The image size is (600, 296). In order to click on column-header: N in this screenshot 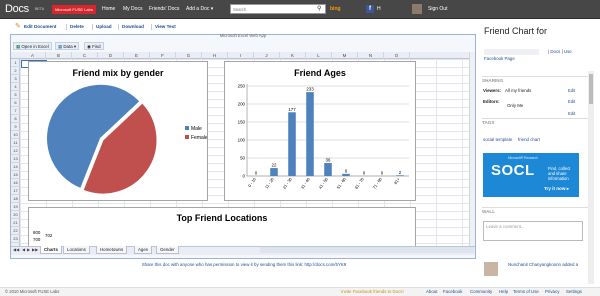, I will do `click(371, 55)`.